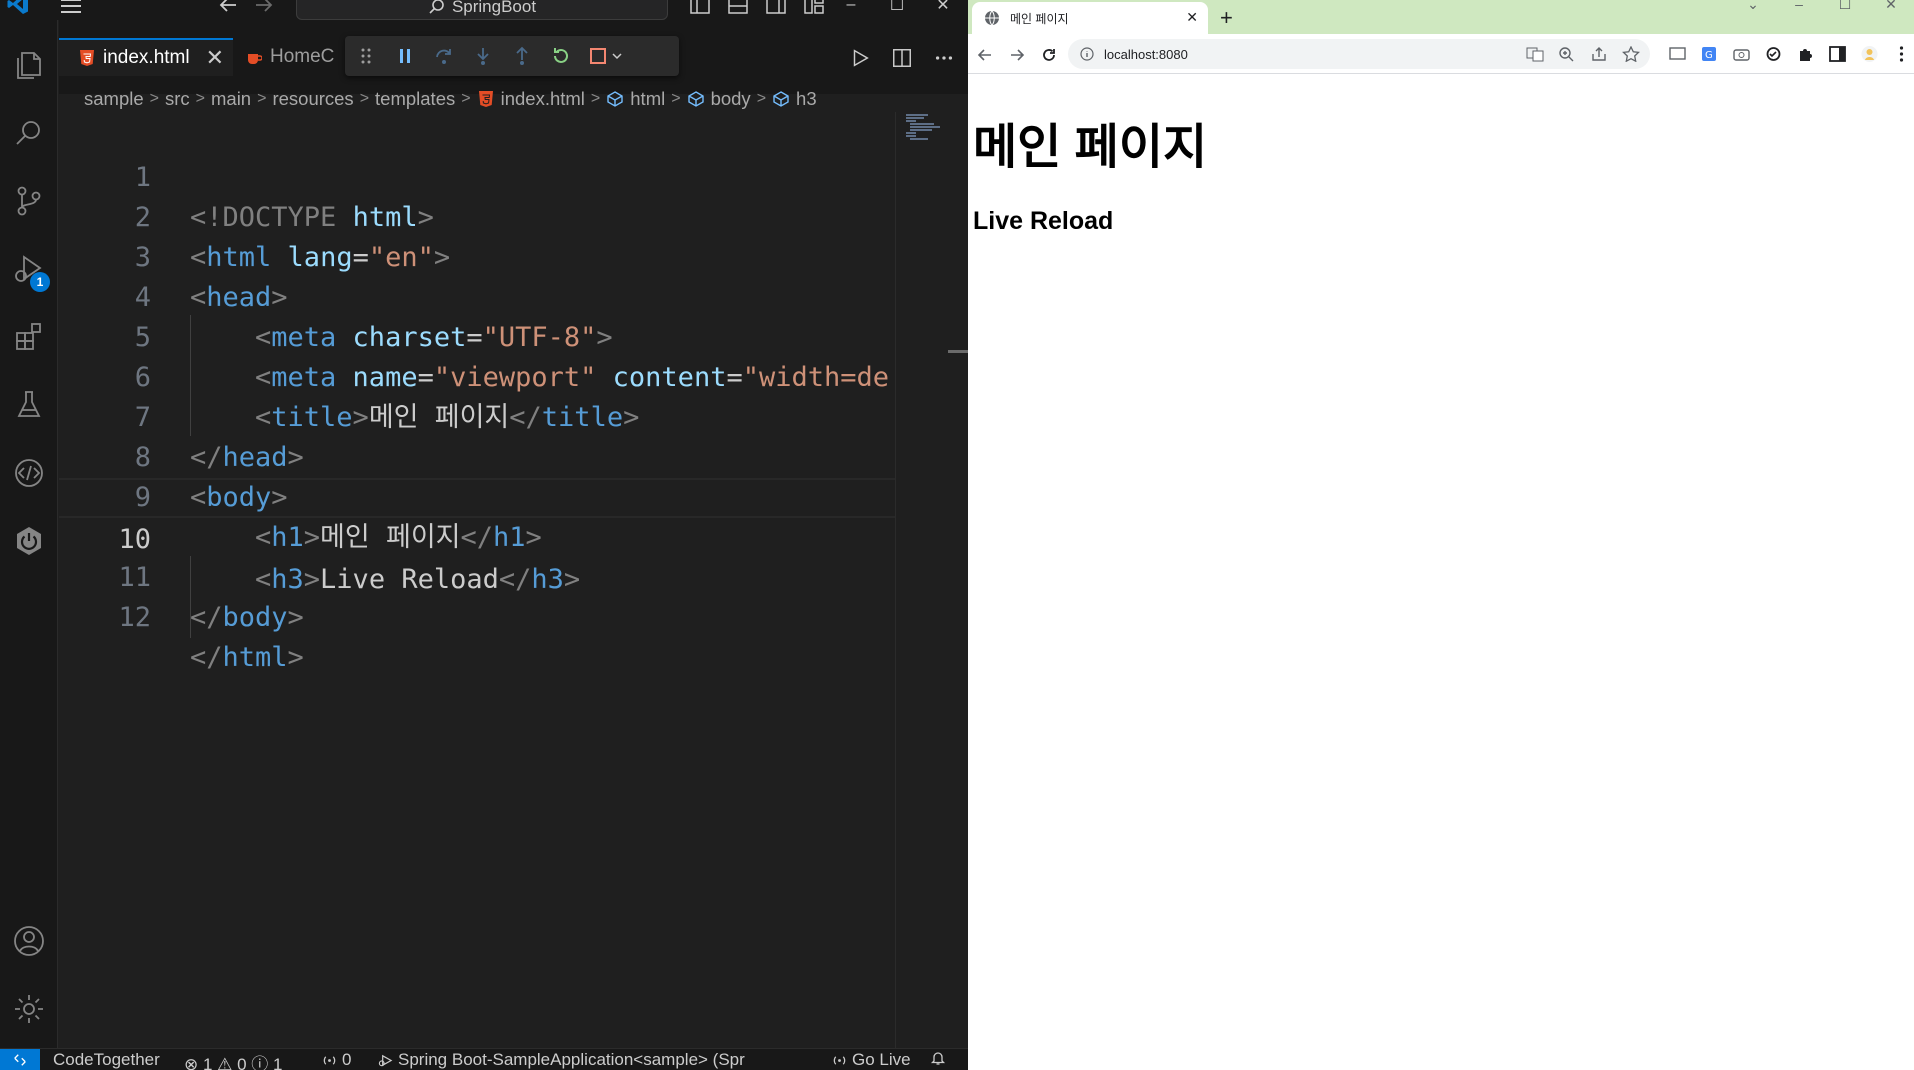 The width and height of the screenshot is (1914, 1070). Describe the element at coordinates (561, 56) in the screenshot. I see `restart-icon` at that location.